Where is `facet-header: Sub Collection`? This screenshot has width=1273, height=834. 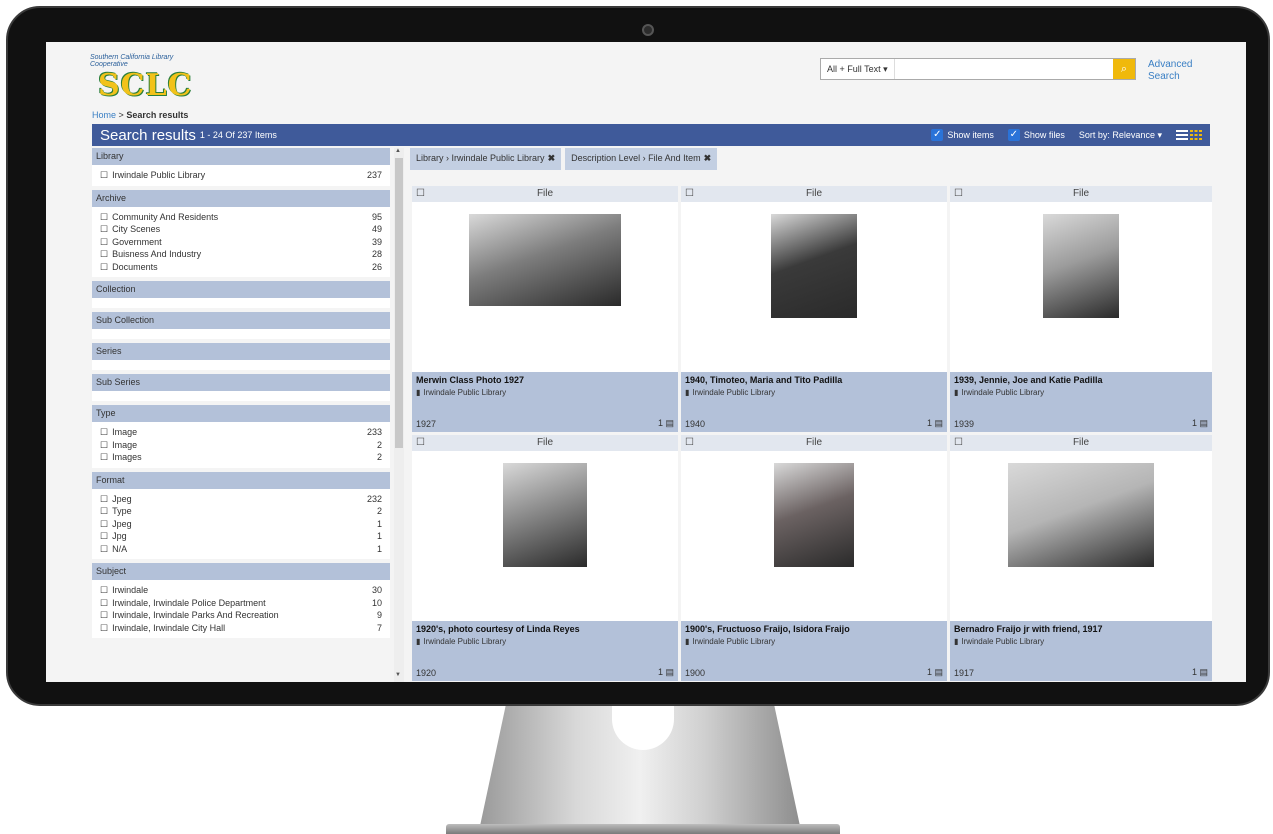 facet-header: Sub Collection is located at coordinates (241, 320).